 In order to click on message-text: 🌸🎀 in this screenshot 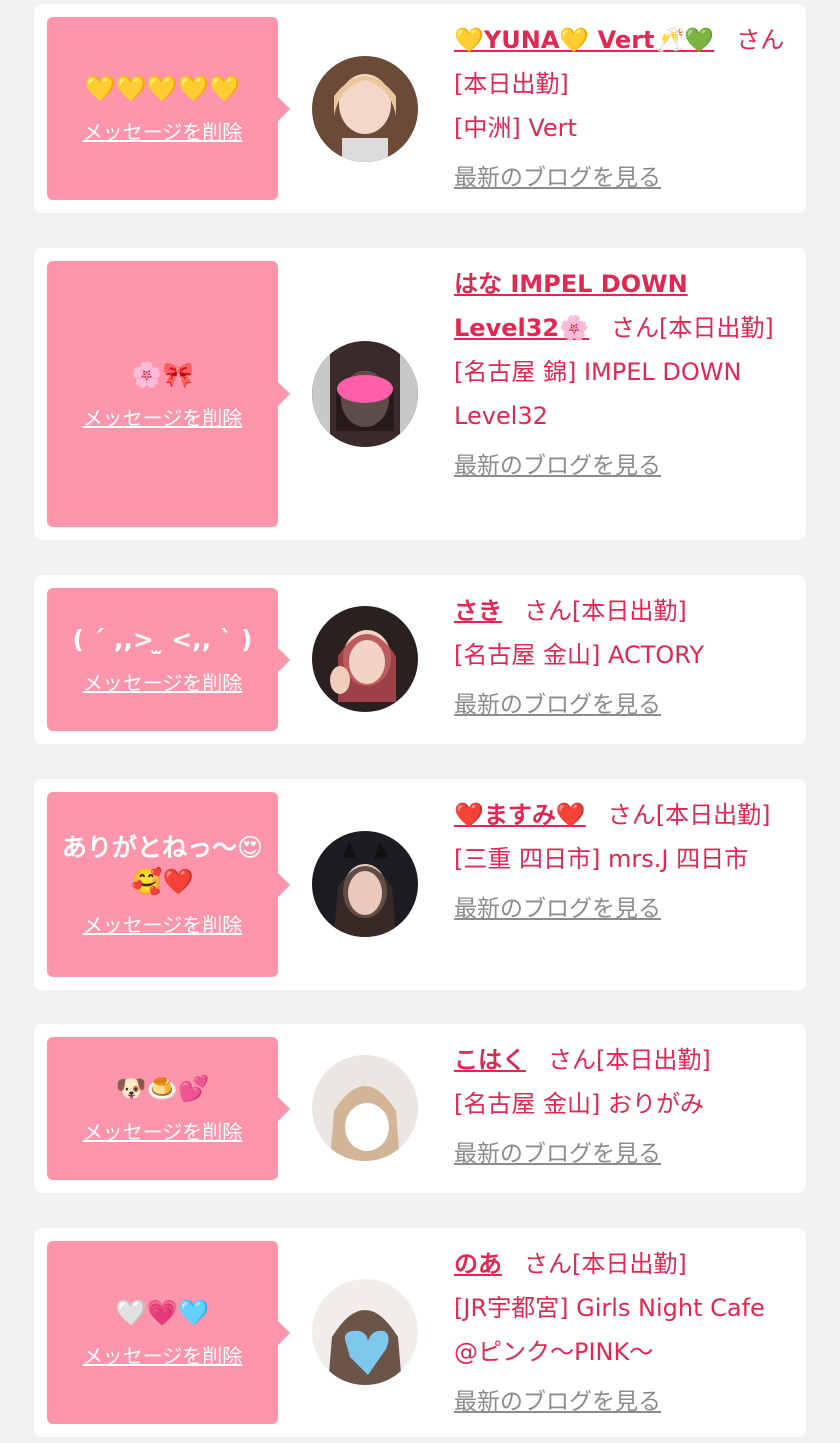, I will do `click(162, 374)`.